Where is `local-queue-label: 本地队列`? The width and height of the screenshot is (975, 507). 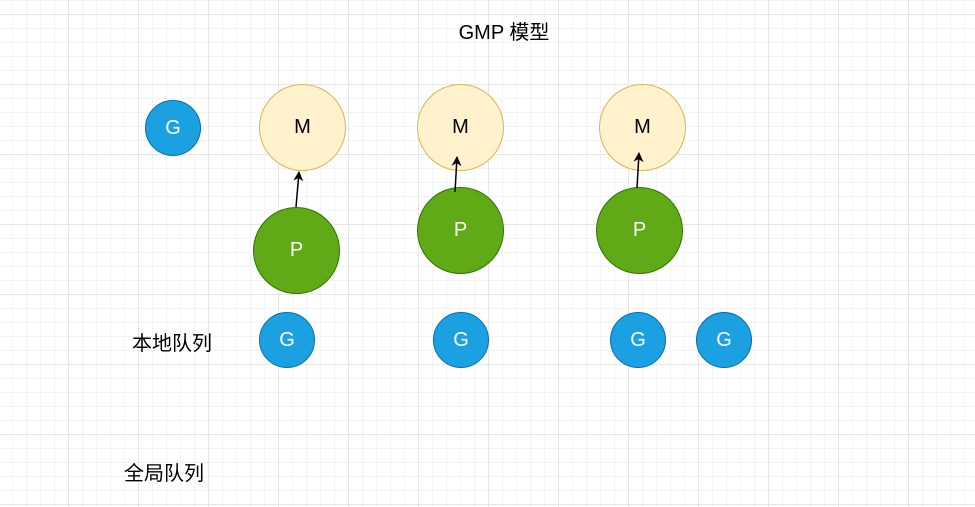
local-queue-label: 本地队列 is located at coordinates (172, 344).